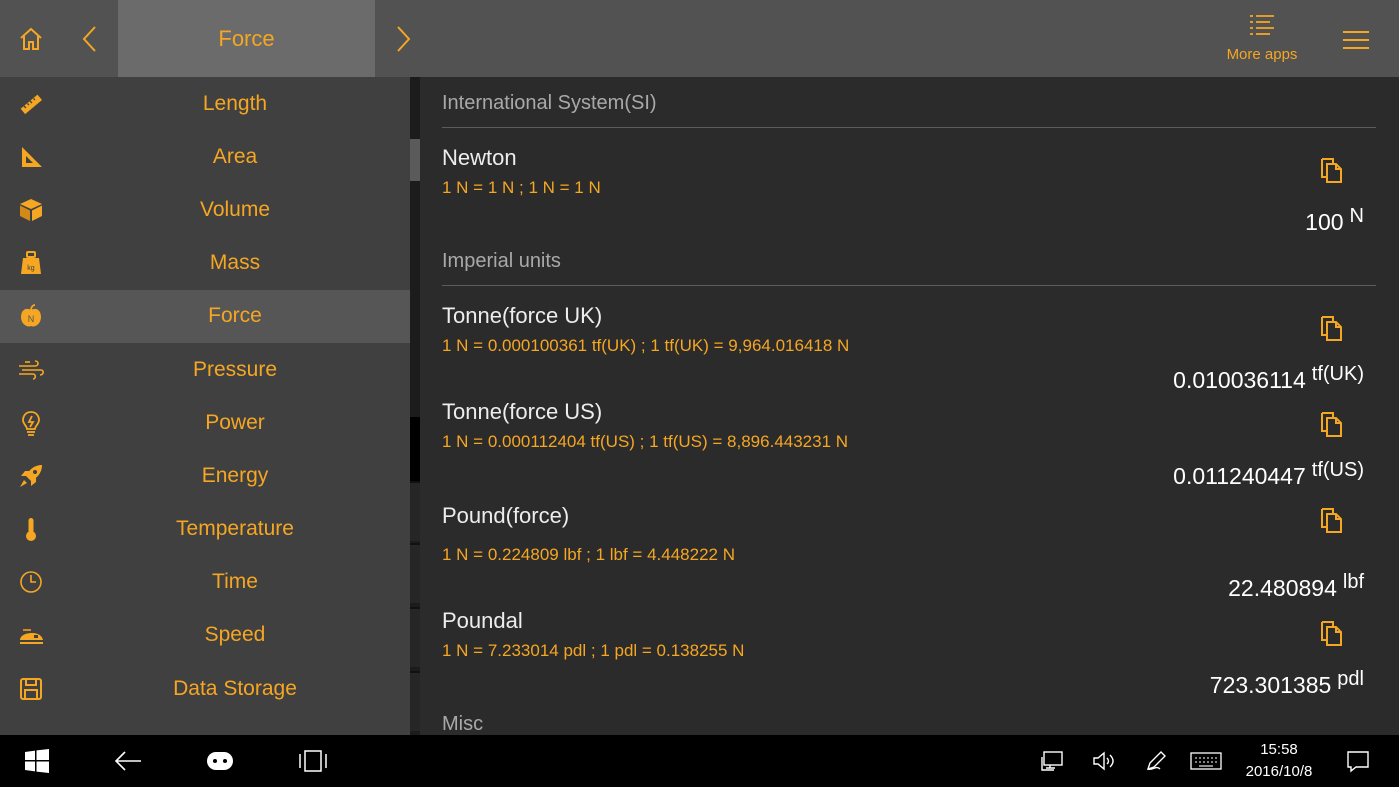 Image resolution: width=1399 pixels, height=787 pixels. I want to click on value-unit: lbf, so click(1353, 582).